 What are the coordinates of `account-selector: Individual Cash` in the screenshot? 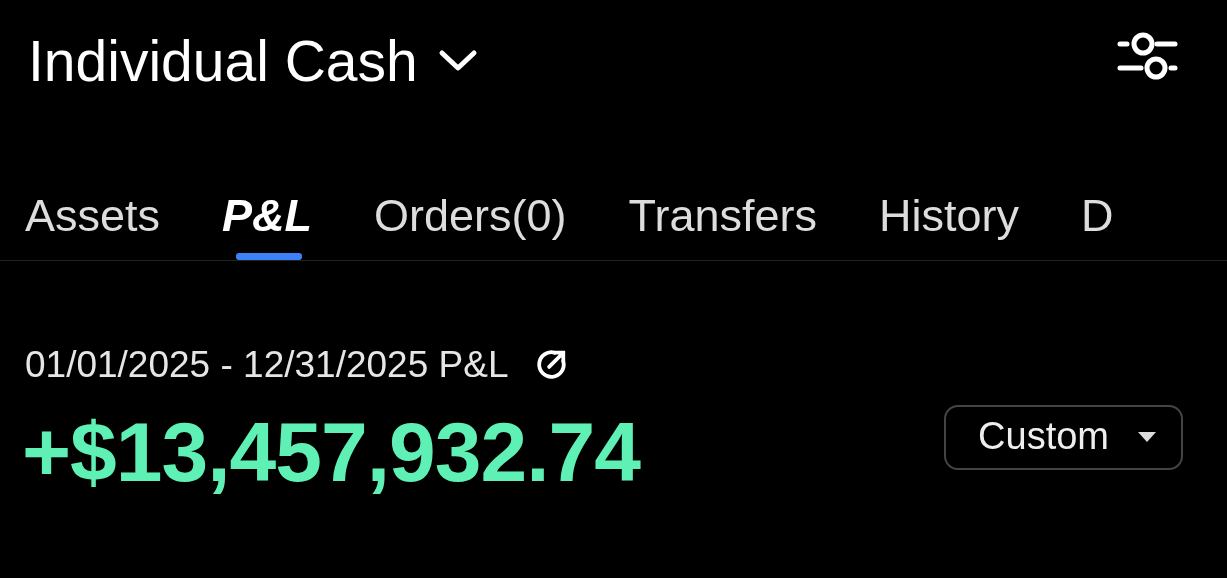 It's located at (253, 61).